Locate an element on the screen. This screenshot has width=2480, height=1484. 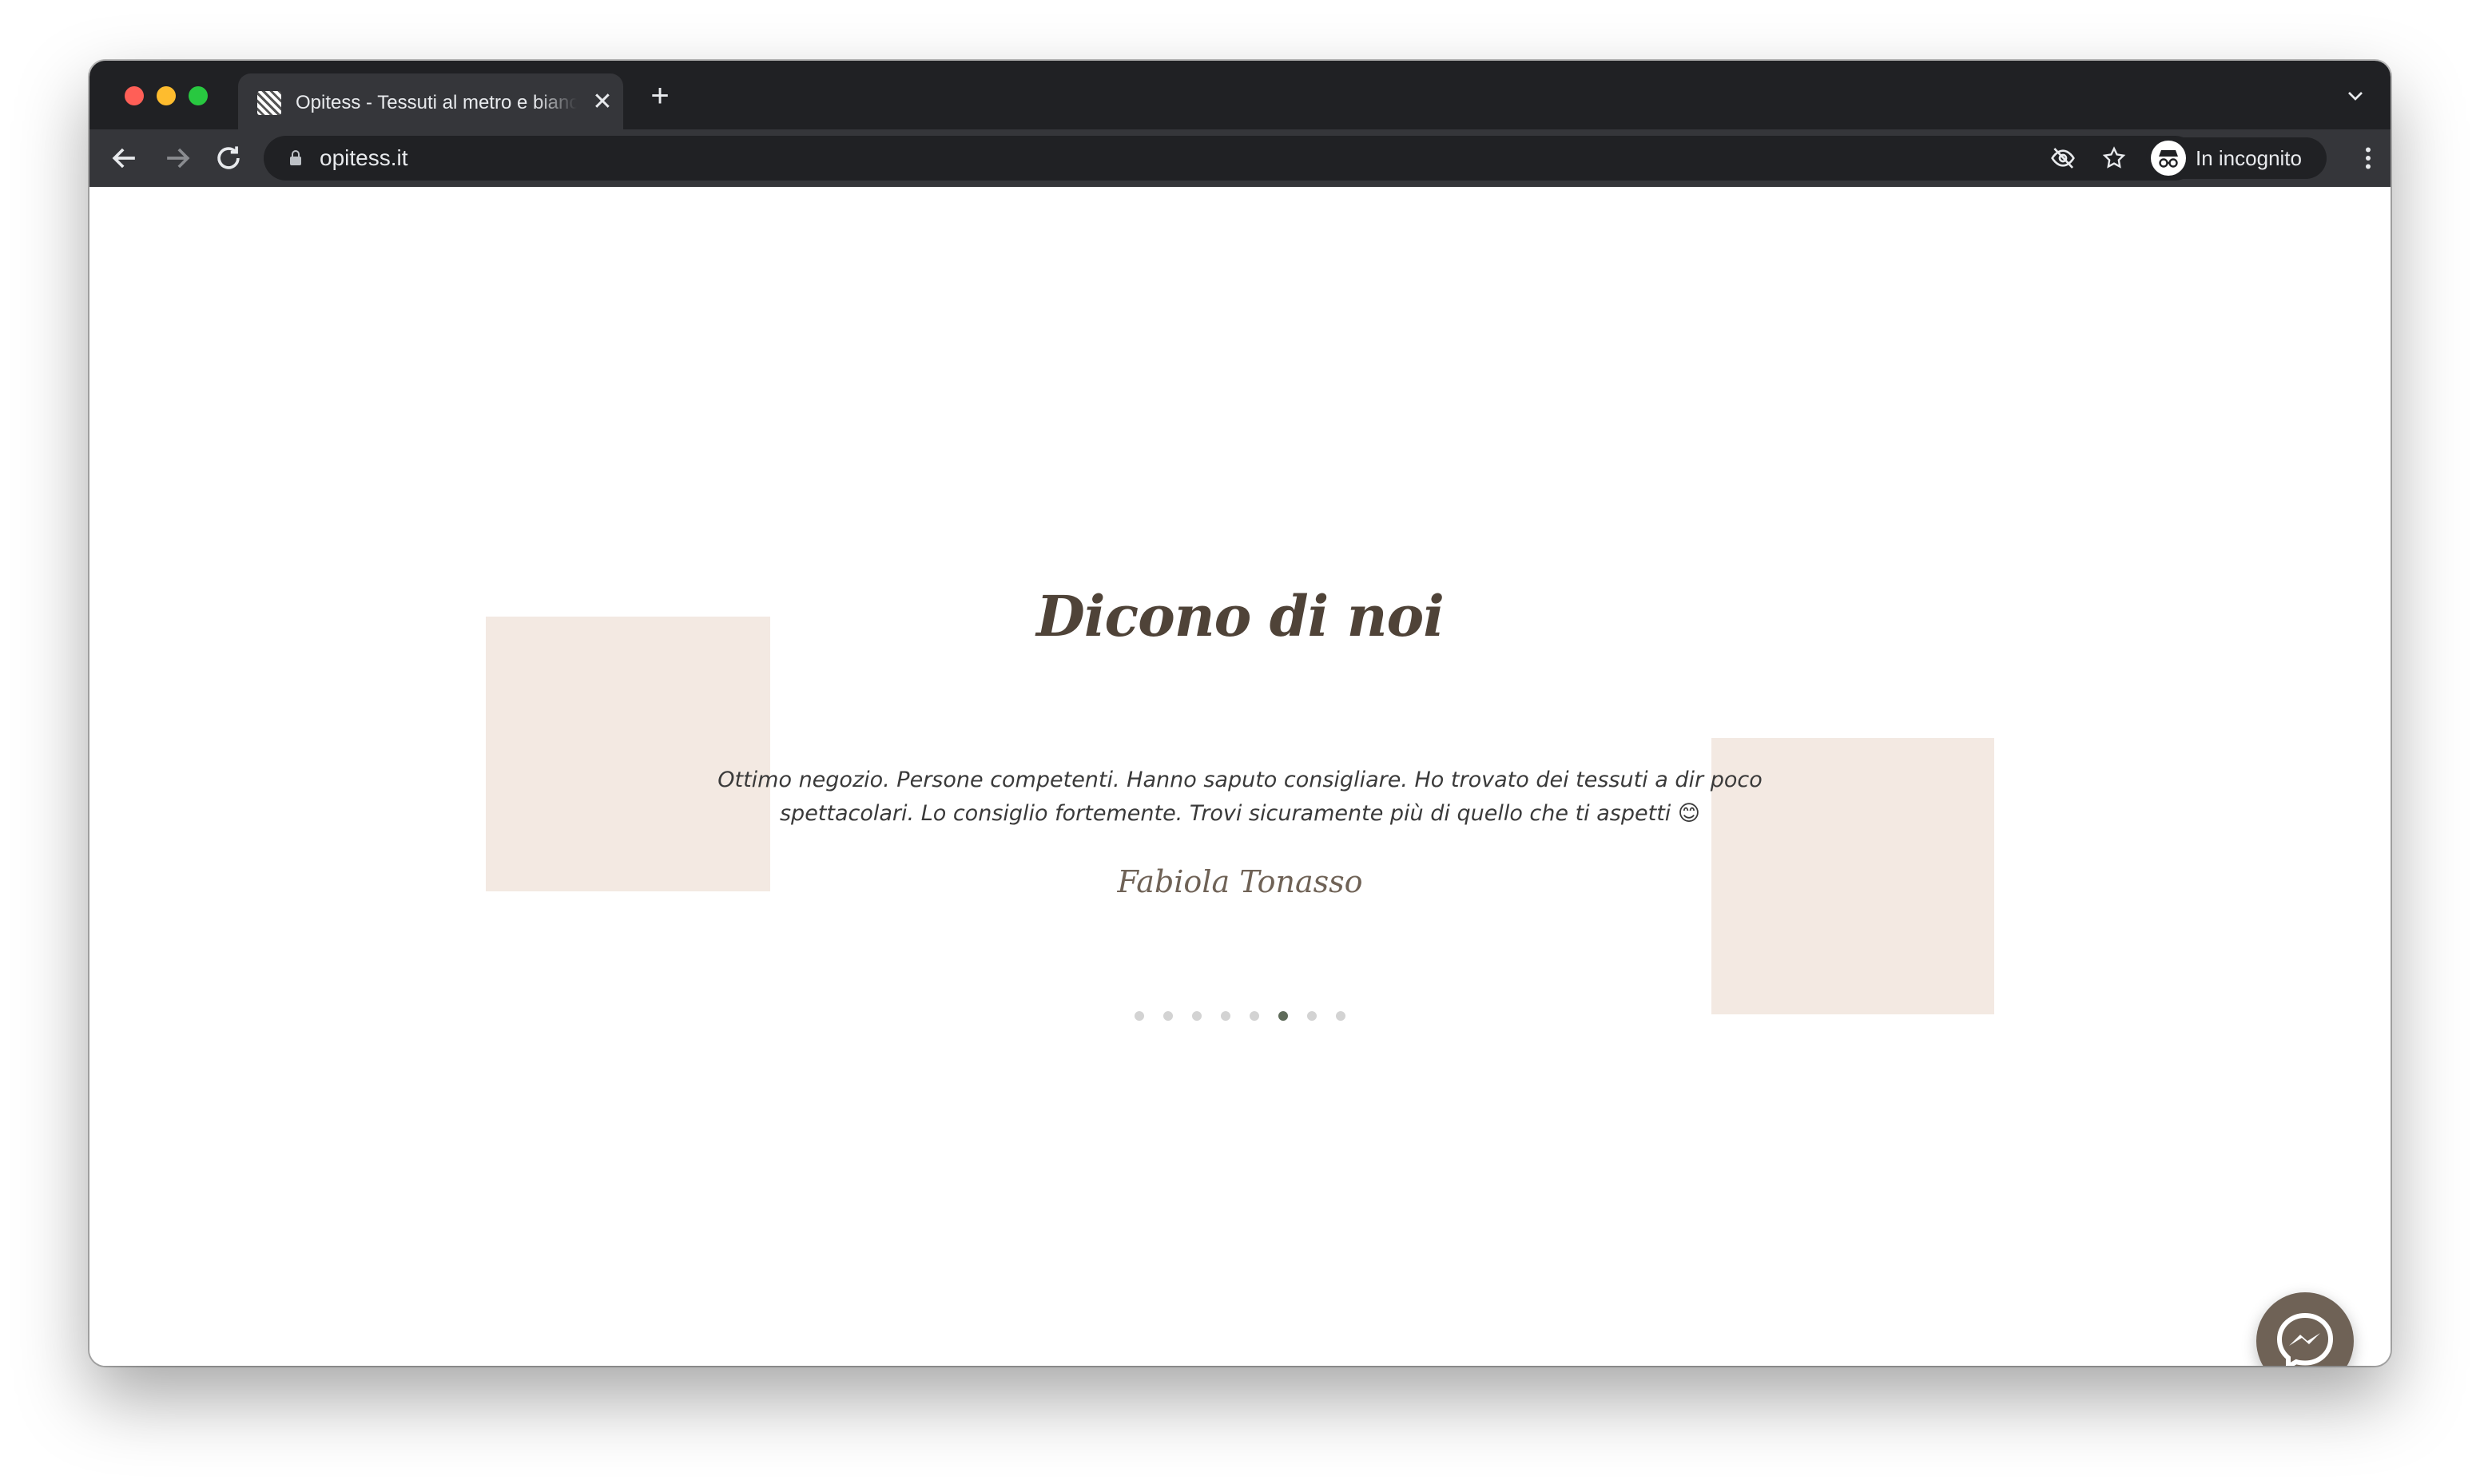
incognito-icon is located at coordinates (2169, 158).